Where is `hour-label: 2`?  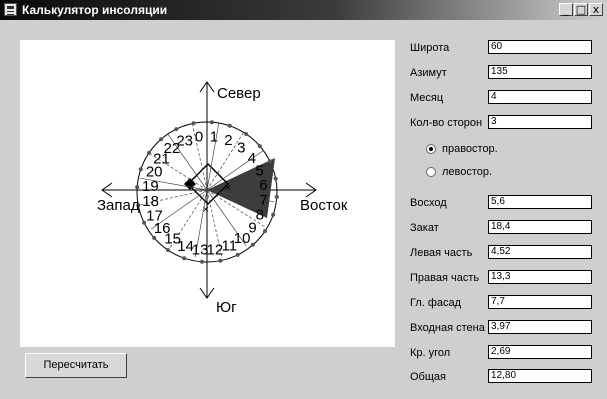 hour-label: 2 is located at coordinates (228, 140).